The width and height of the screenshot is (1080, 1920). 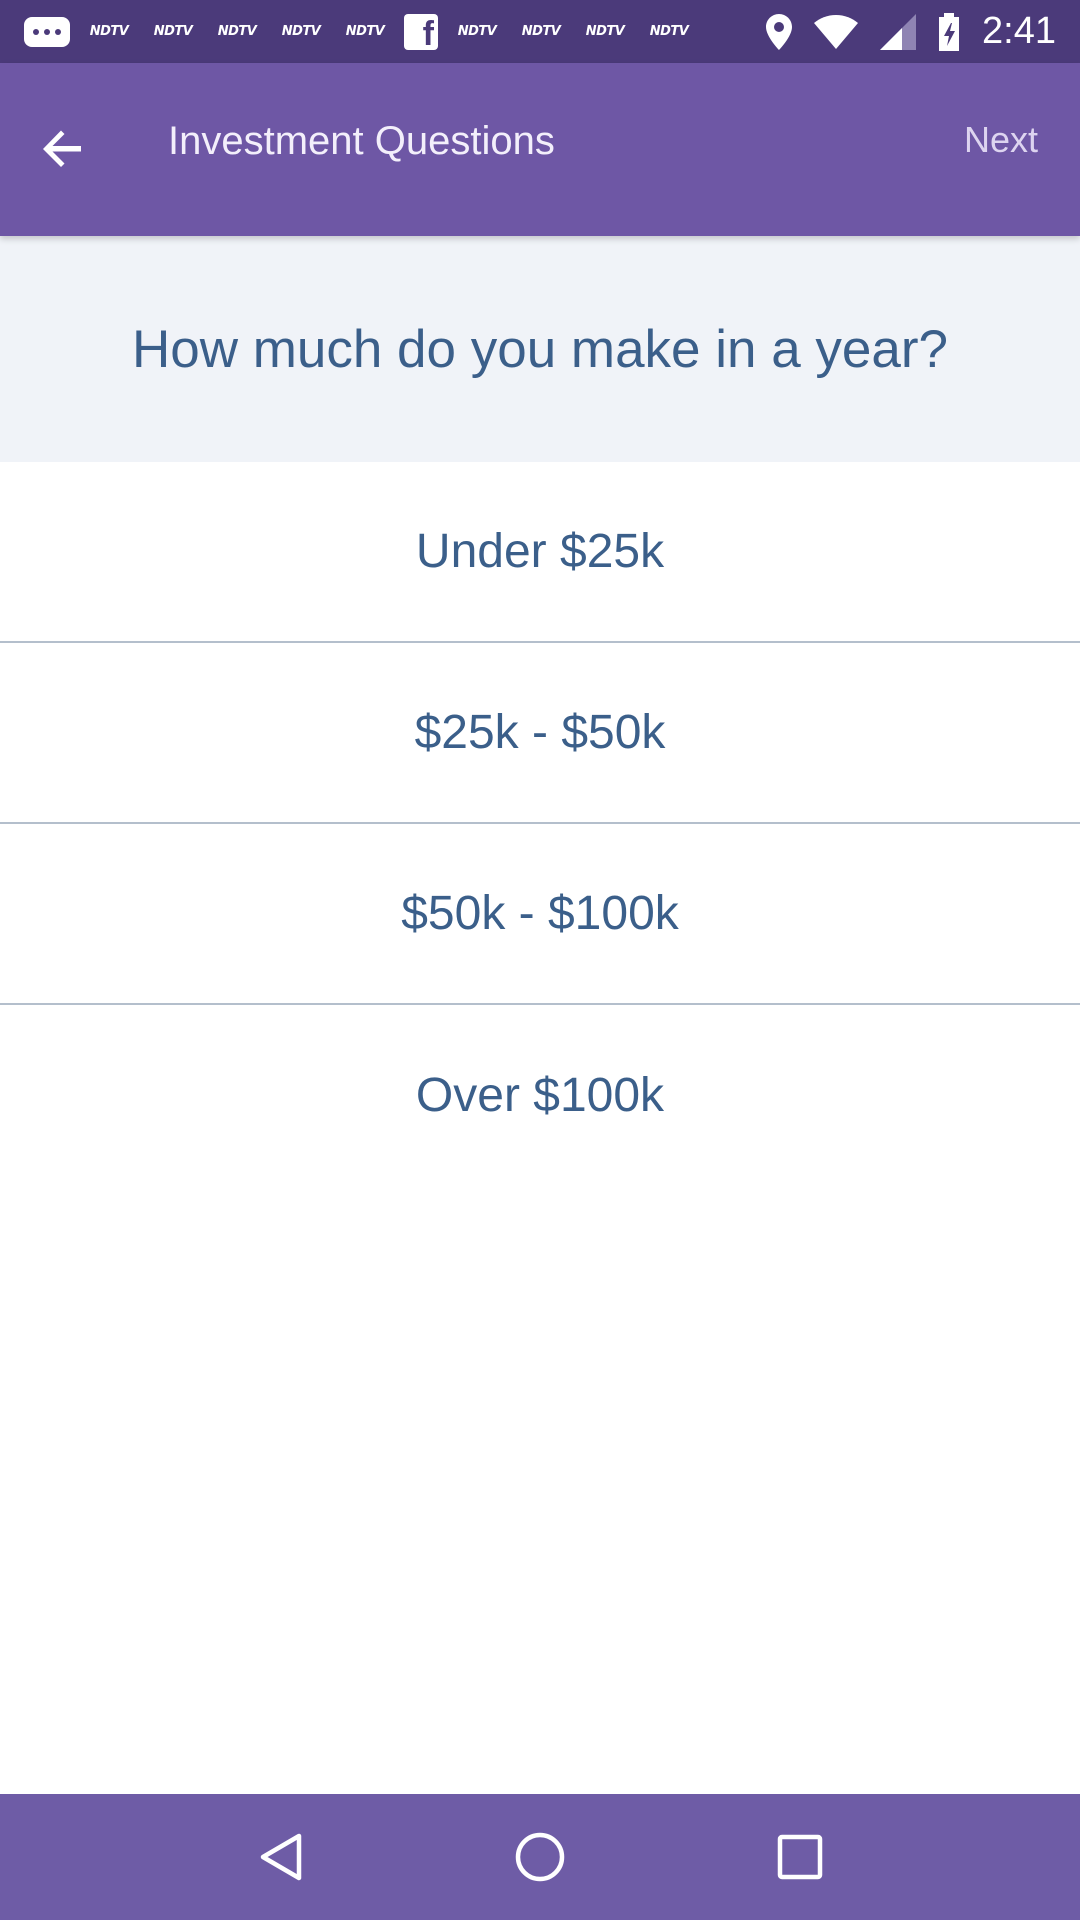 I want to click on cell-signal-icon, so click(x=898, y=31).